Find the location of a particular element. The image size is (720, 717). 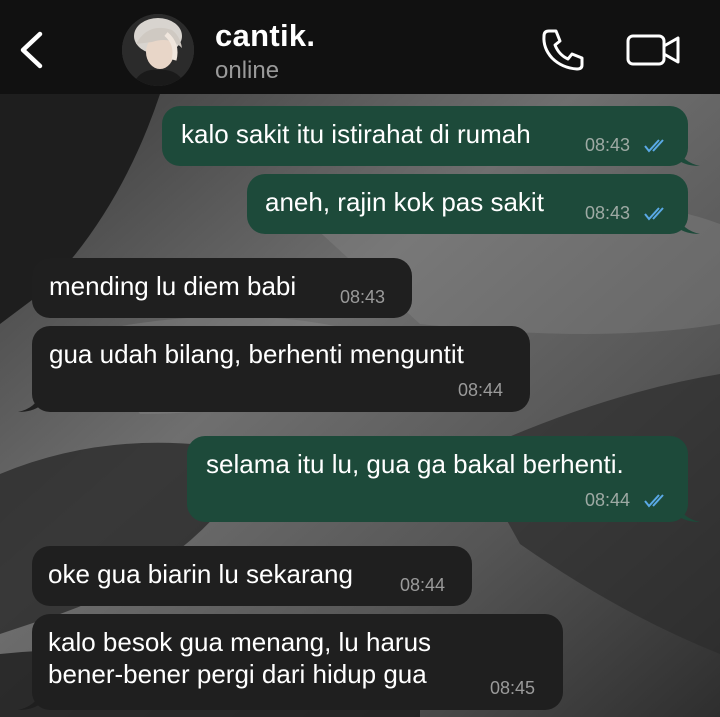

contact-name: cantik. is located at coordinates (265, 36).